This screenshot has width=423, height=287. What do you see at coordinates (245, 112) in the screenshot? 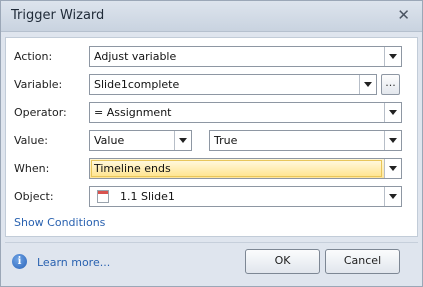
I see `operator-dropdown: = Assignment` at bounding box center [245, 112].